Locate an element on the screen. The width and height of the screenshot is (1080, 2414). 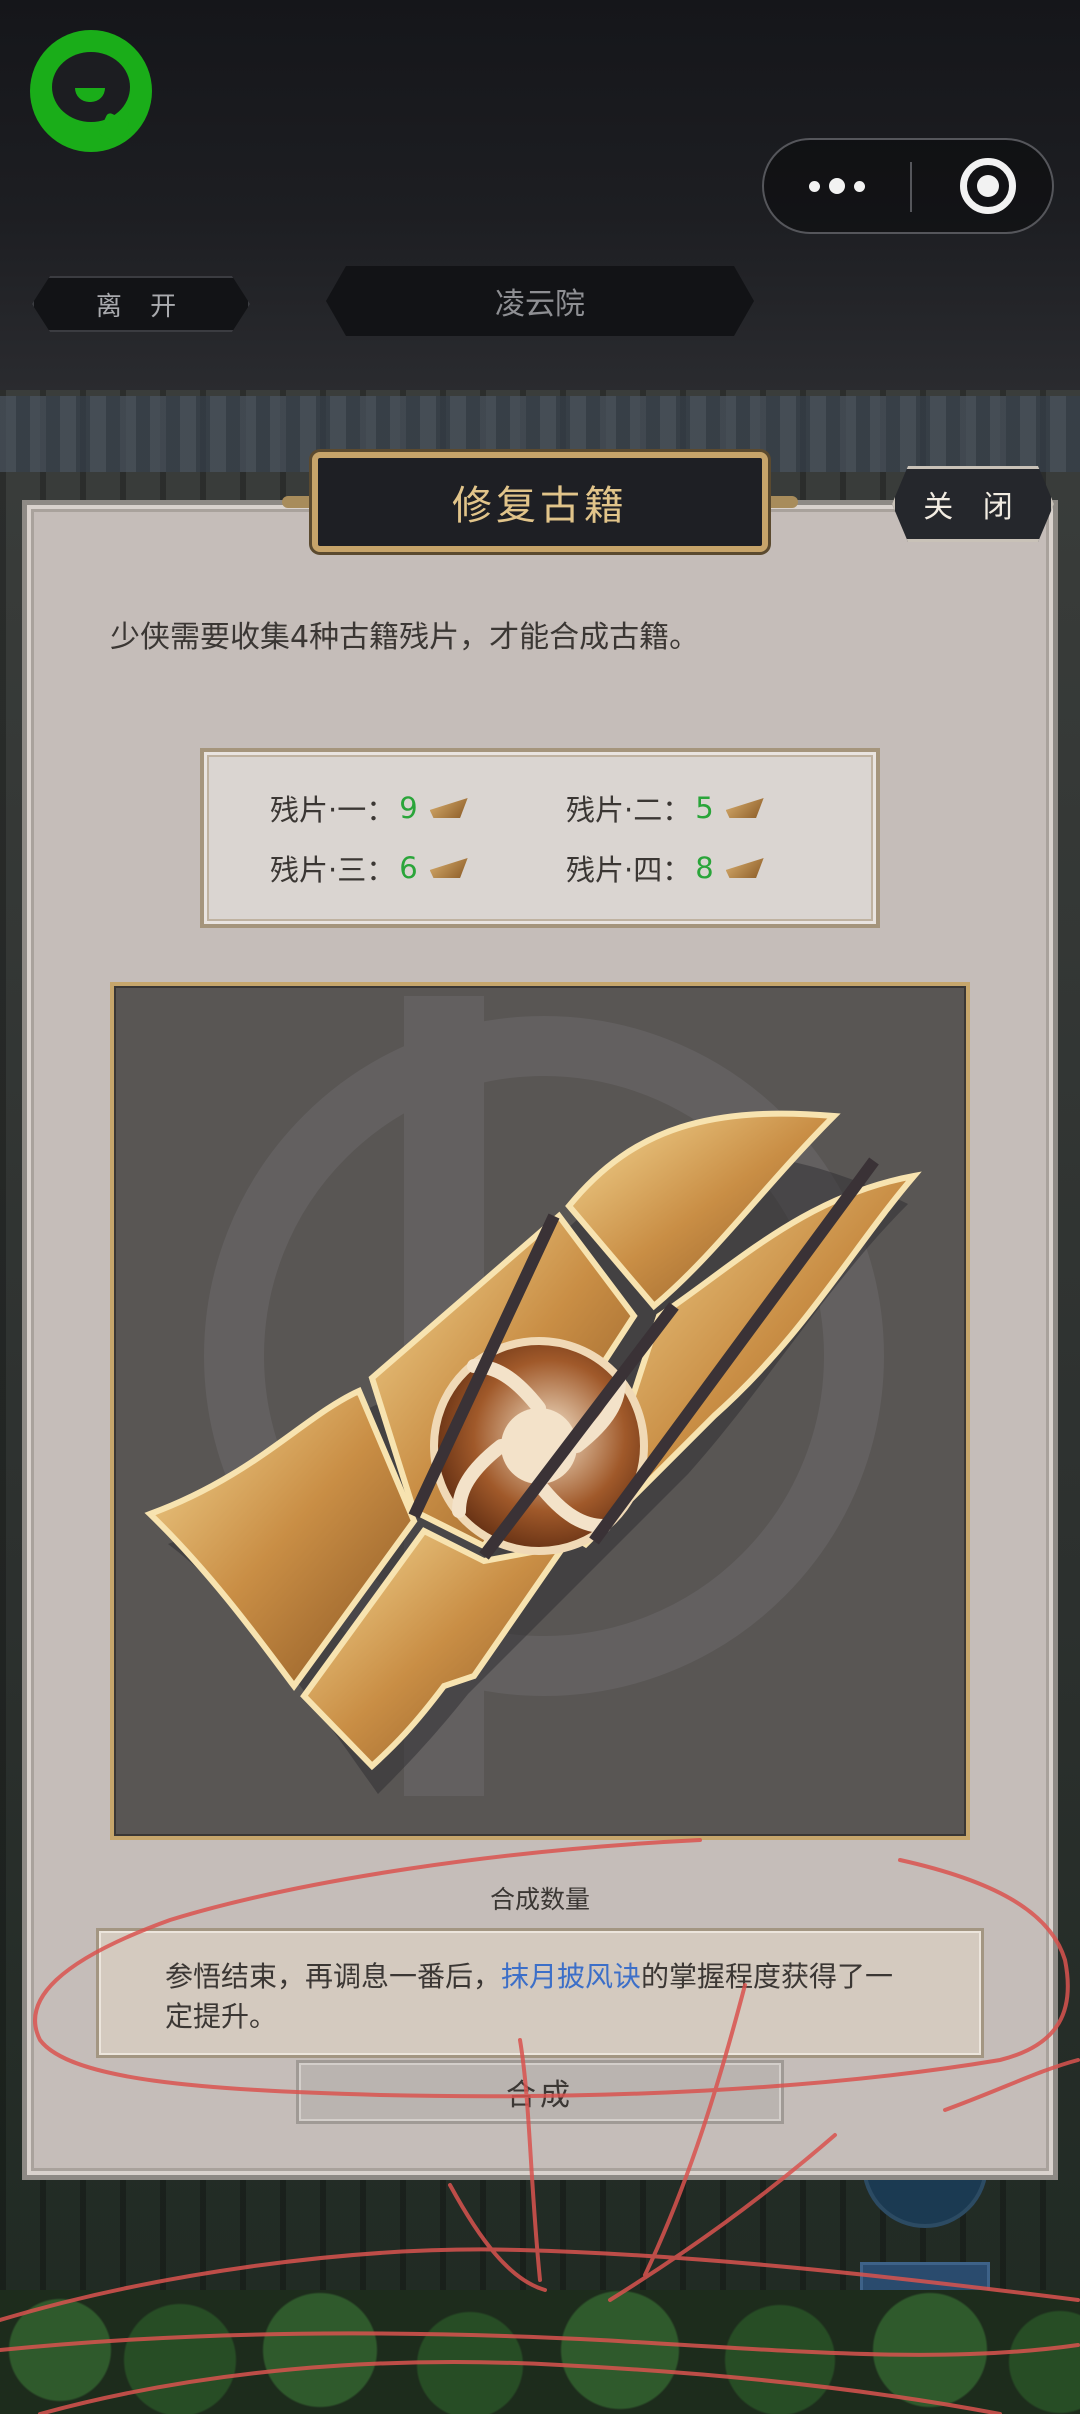
more-options-icon is located at coordinates (837, 186).